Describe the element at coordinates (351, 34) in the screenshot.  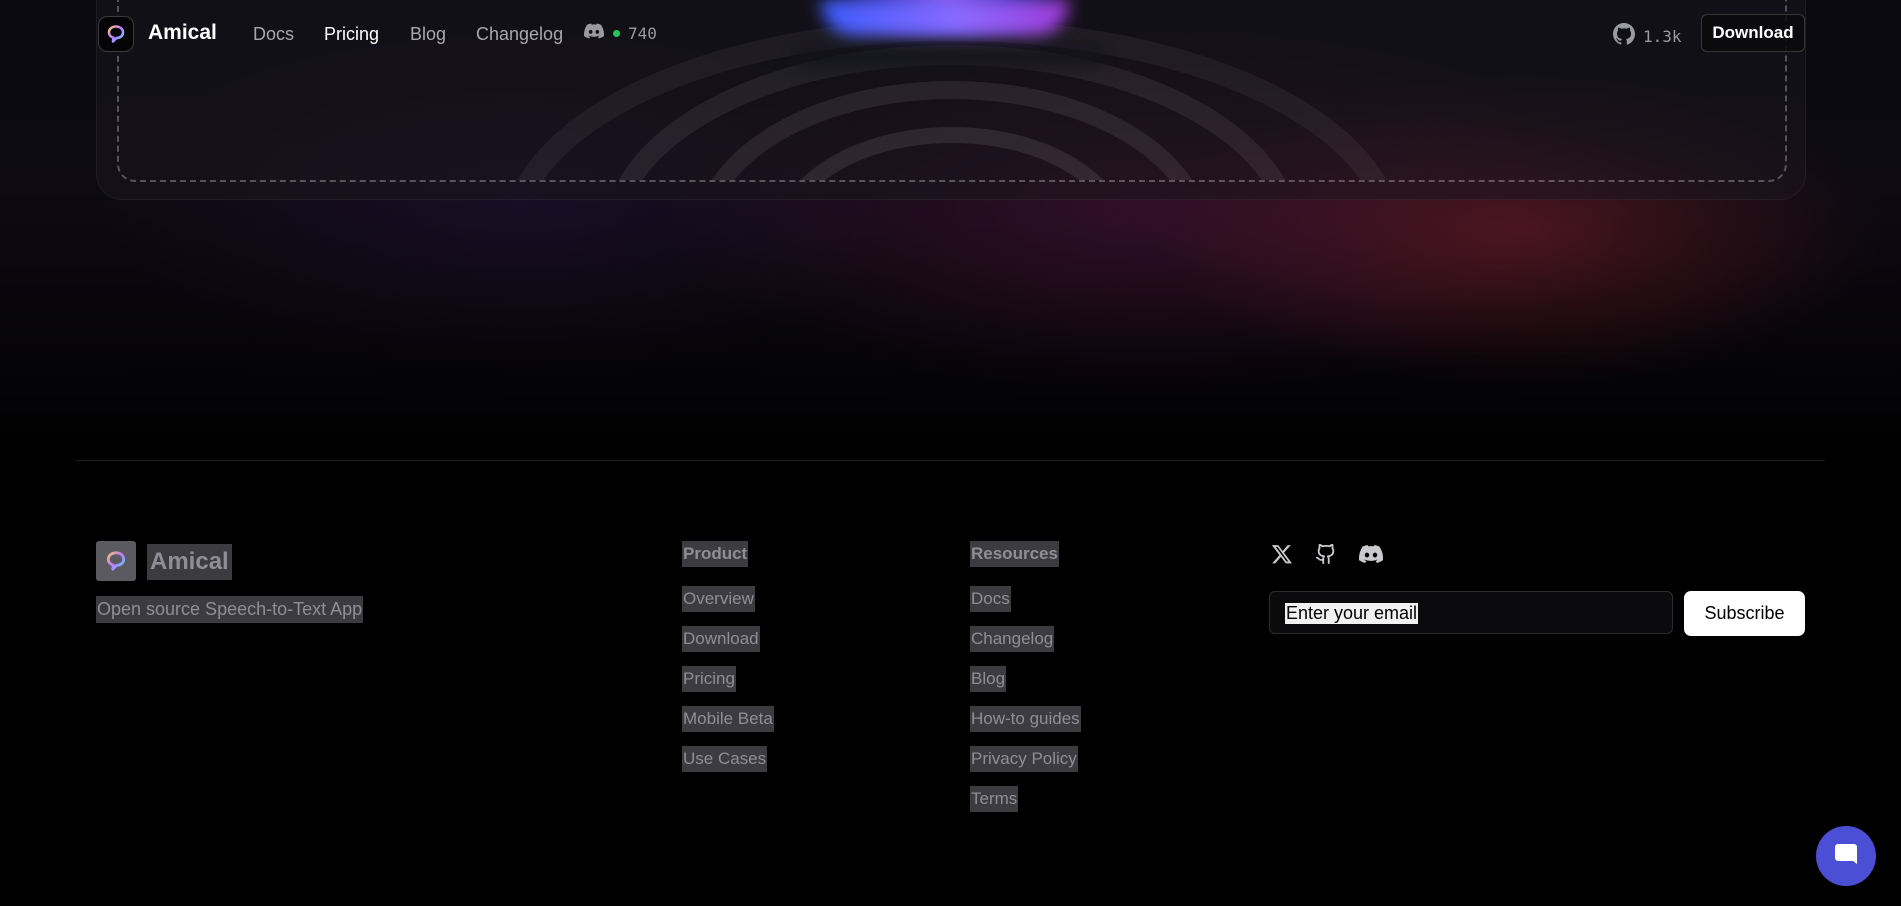
I see `nav-pricing: Pricing` at that location.